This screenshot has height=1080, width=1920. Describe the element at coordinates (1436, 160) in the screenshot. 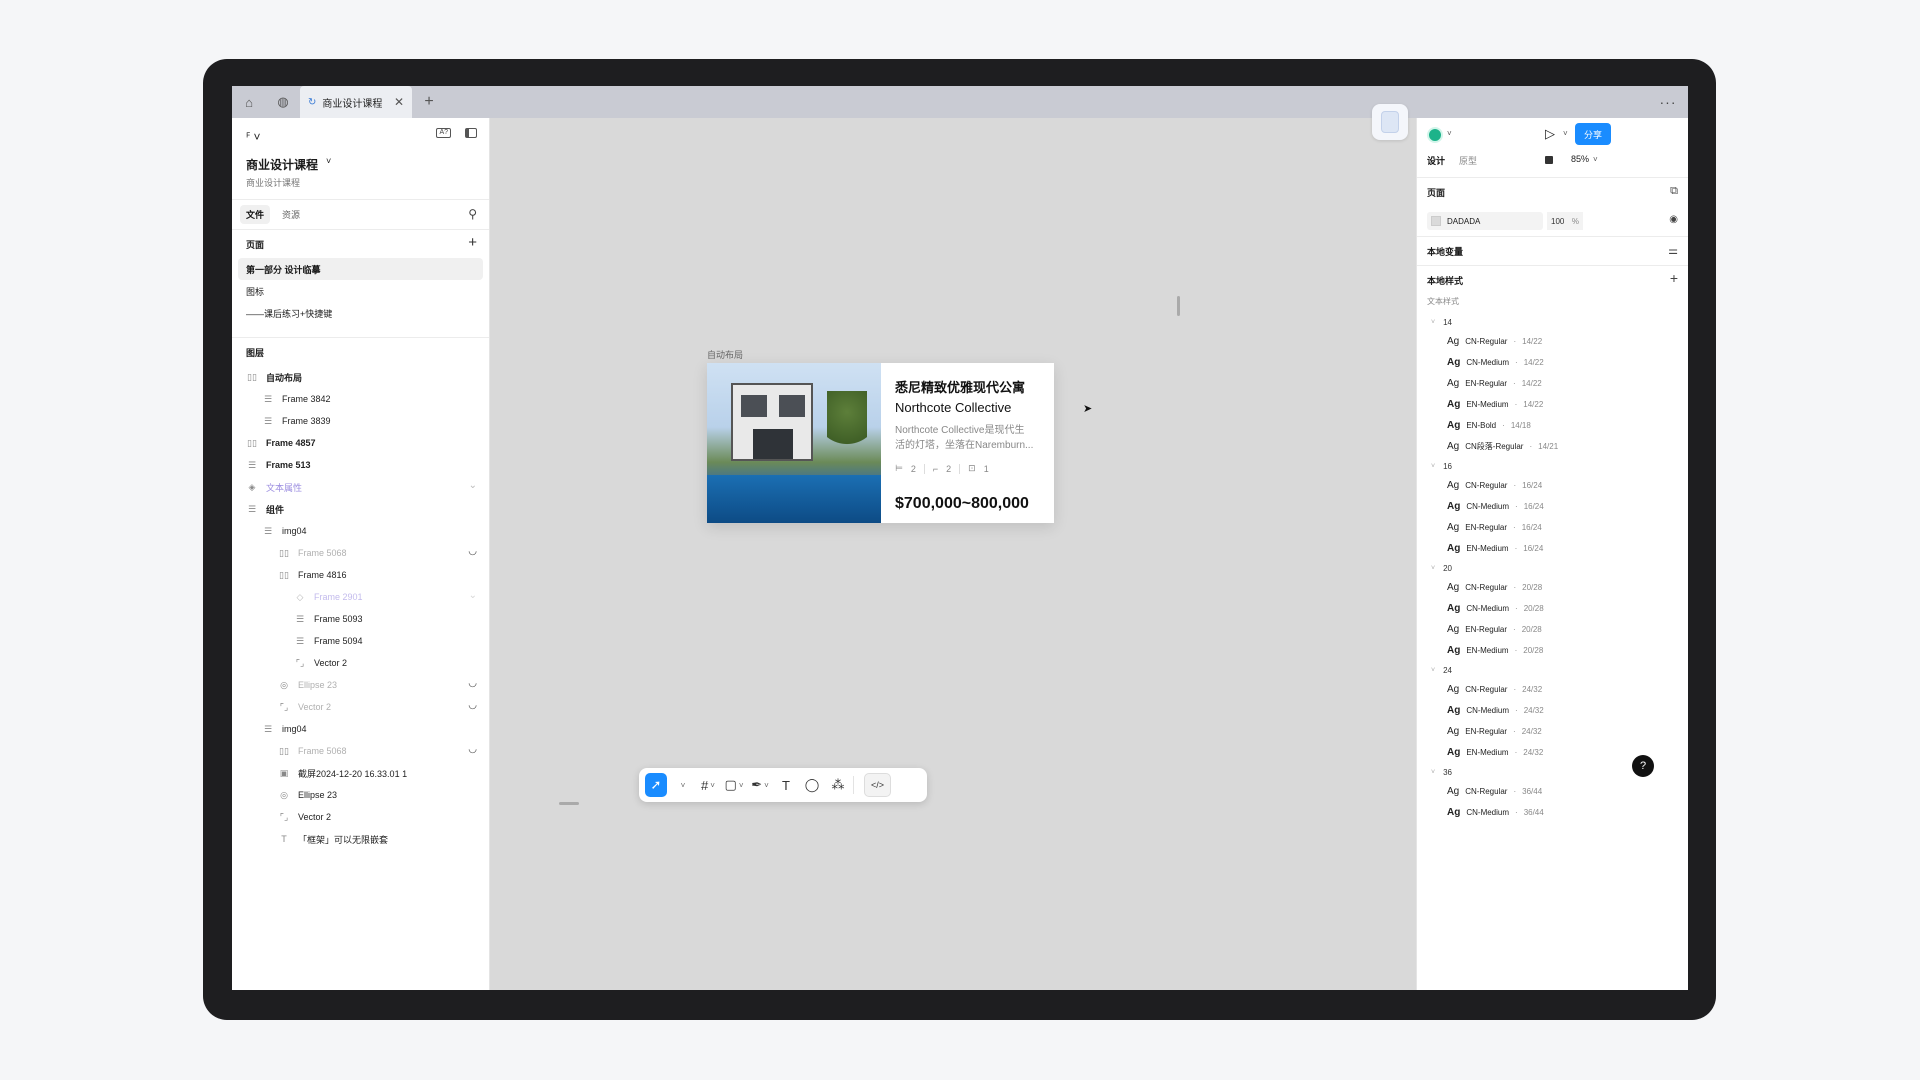

I see `tab-design: 设计` at that location.